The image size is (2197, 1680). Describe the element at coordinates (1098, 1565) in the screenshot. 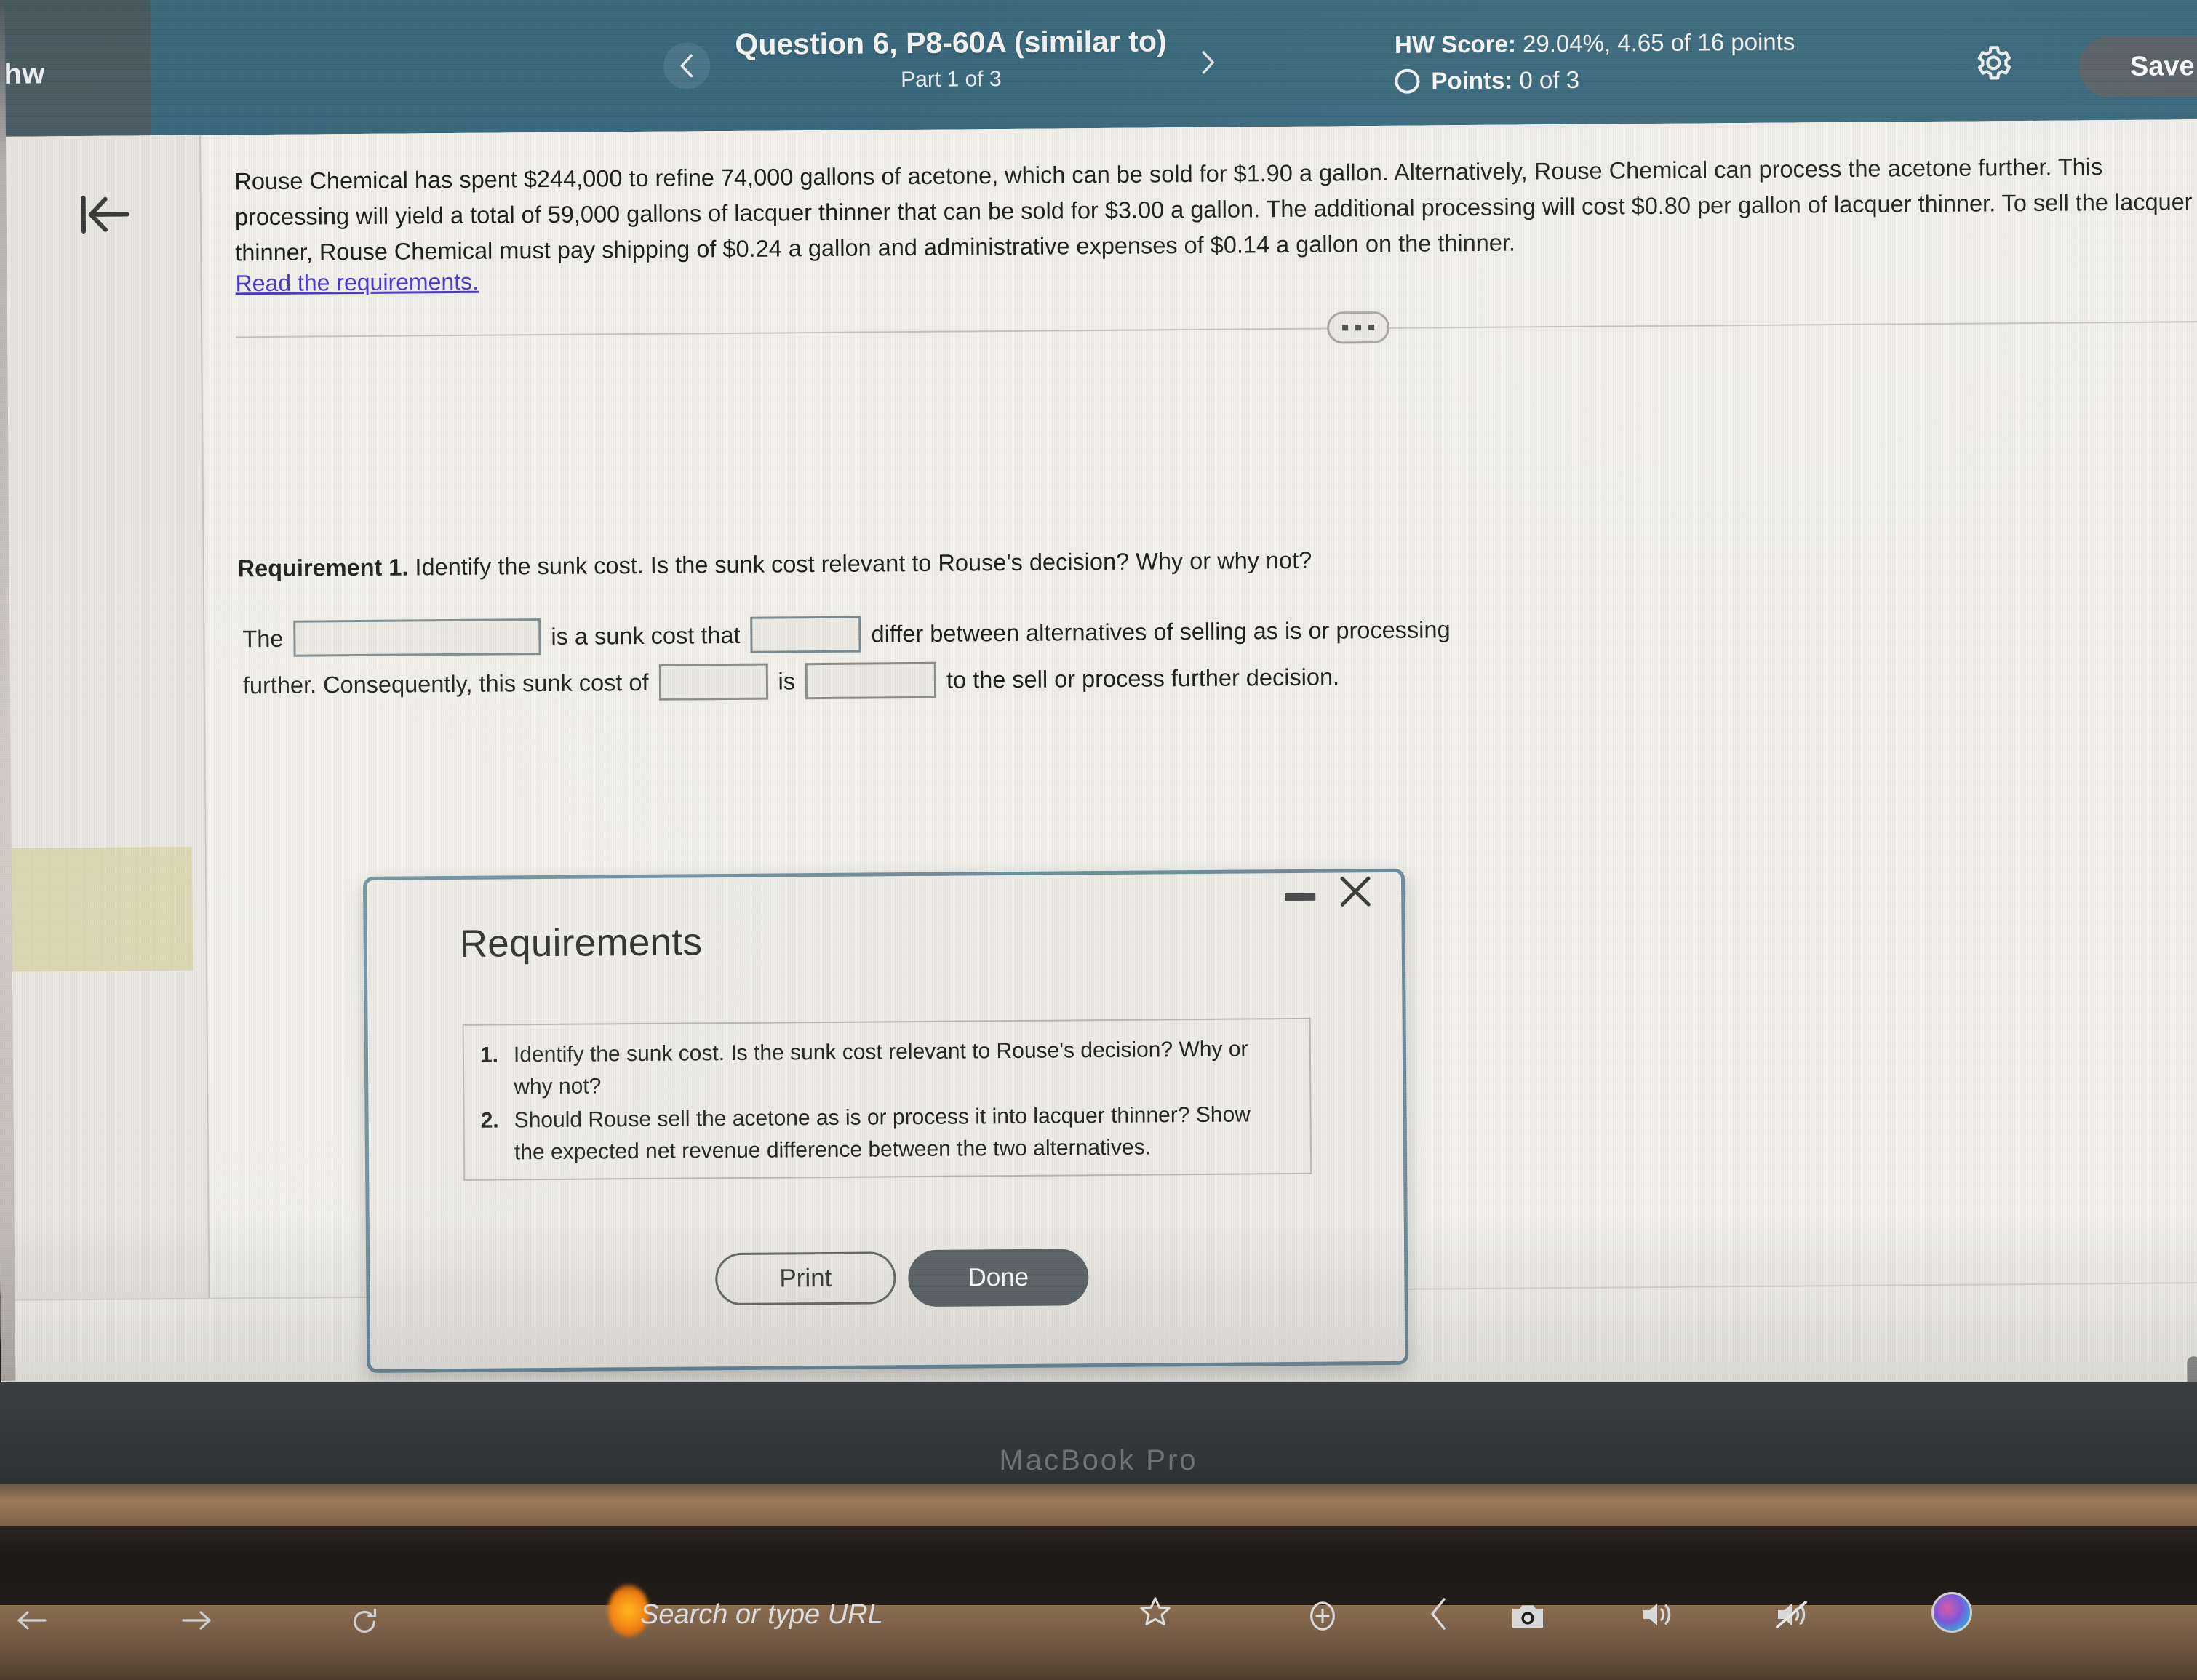

I see `touch-bar` at that location.